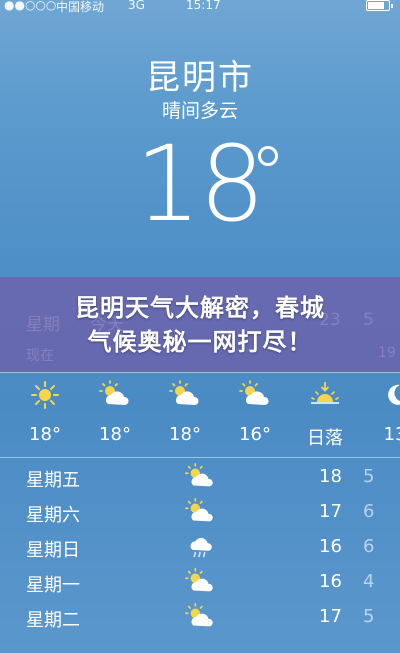 Image resolution: width=400 pixels, height=653 pixels. Describe the element at coordinates (268, 156) in the screenshot. I see `degree-symbol` at that location.